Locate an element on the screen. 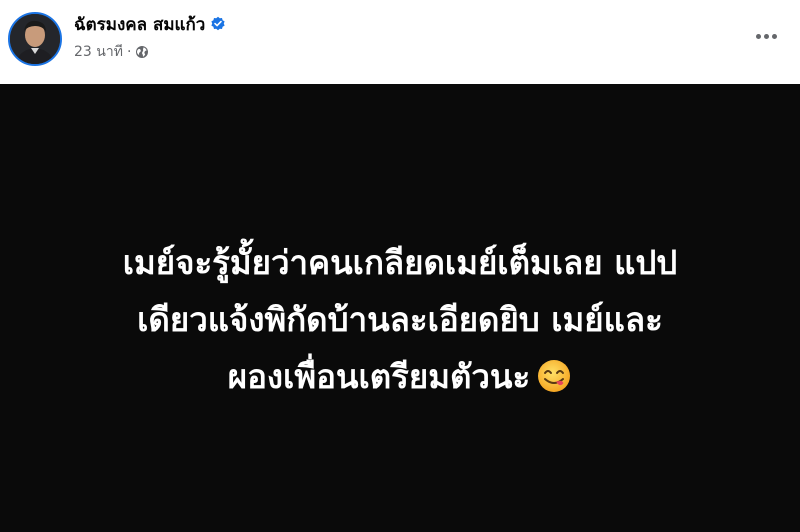  post-text-line: เดียวแจ้งพิกัดบ้านละเอียดยิบ เมย์และ is located at coordinates (400, 319).